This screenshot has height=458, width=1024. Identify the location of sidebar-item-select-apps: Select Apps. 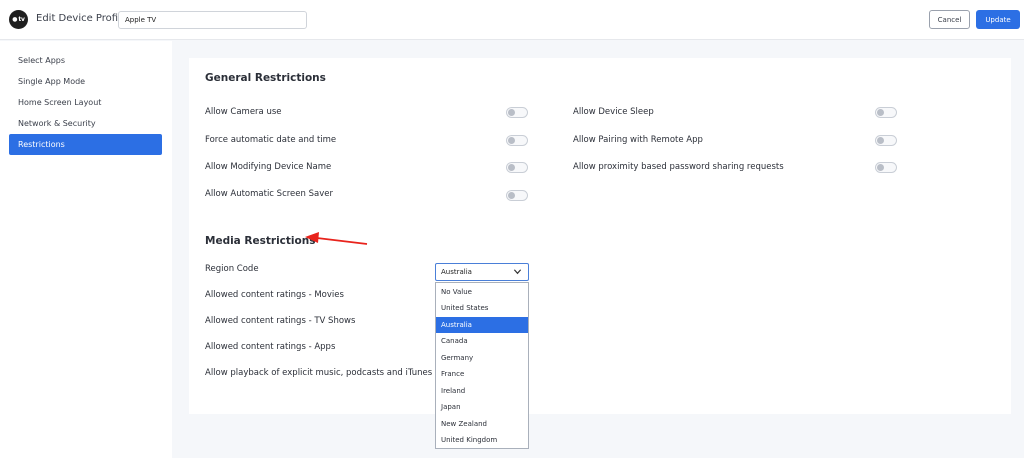
(85, 60).